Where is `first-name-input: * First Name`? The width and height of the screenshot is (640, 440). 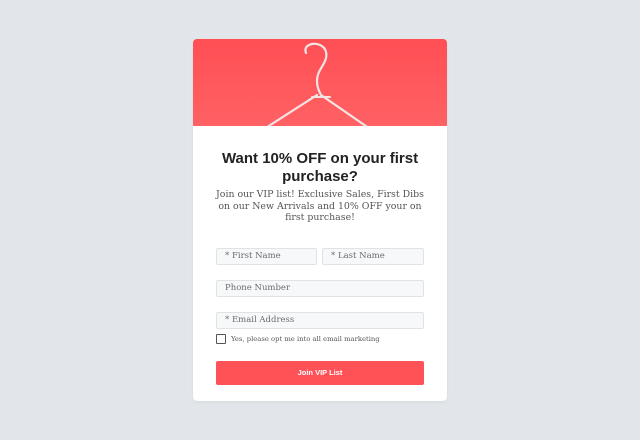
first-name-input: * First Name is located at coordinates (266, 256).